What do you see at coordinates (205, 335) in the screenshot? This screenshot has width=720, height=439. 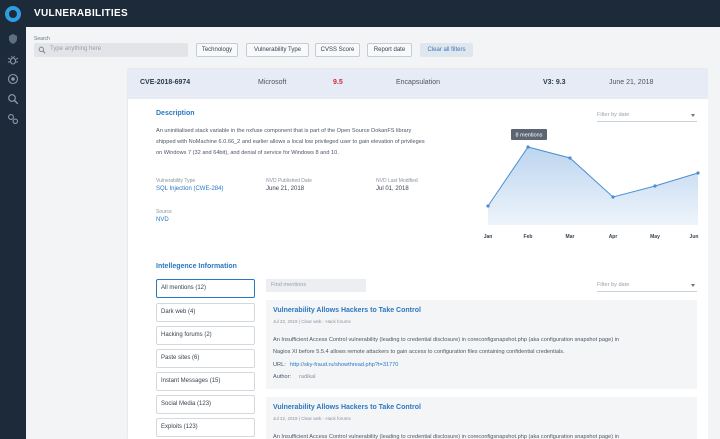 I see `category-hacking-forums: Hacking forums (2)` at bounding box center [205, 335].